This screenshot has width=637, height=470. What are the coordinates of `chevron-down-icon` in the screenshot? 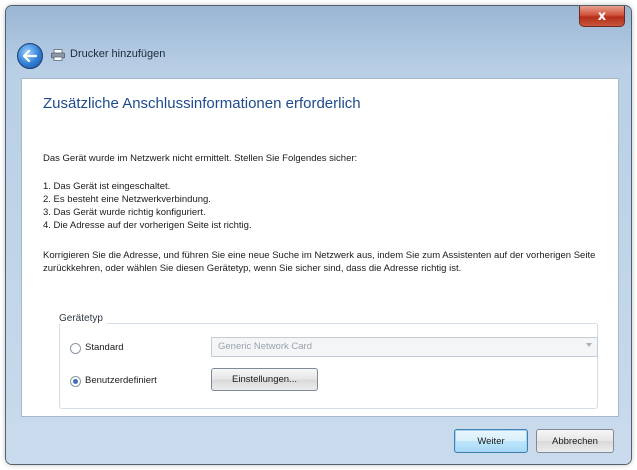 It's located at (589, 345).